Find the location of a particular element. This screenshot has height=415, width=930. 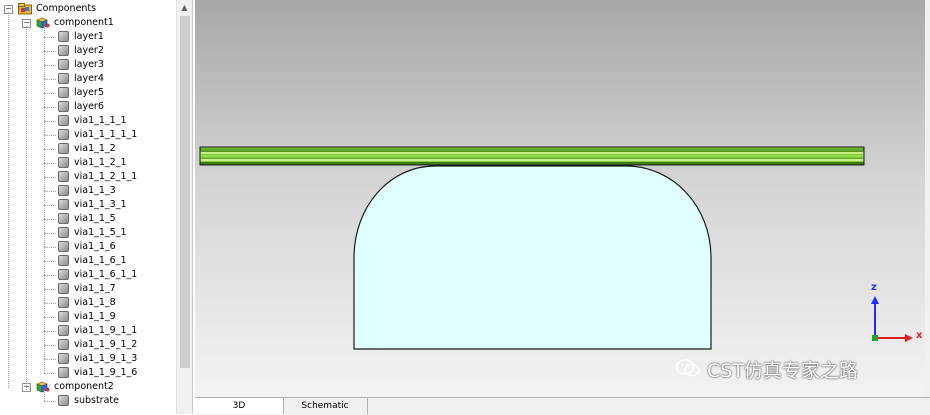

tree-item-label: layer6 is located at coordinates (89, 106).